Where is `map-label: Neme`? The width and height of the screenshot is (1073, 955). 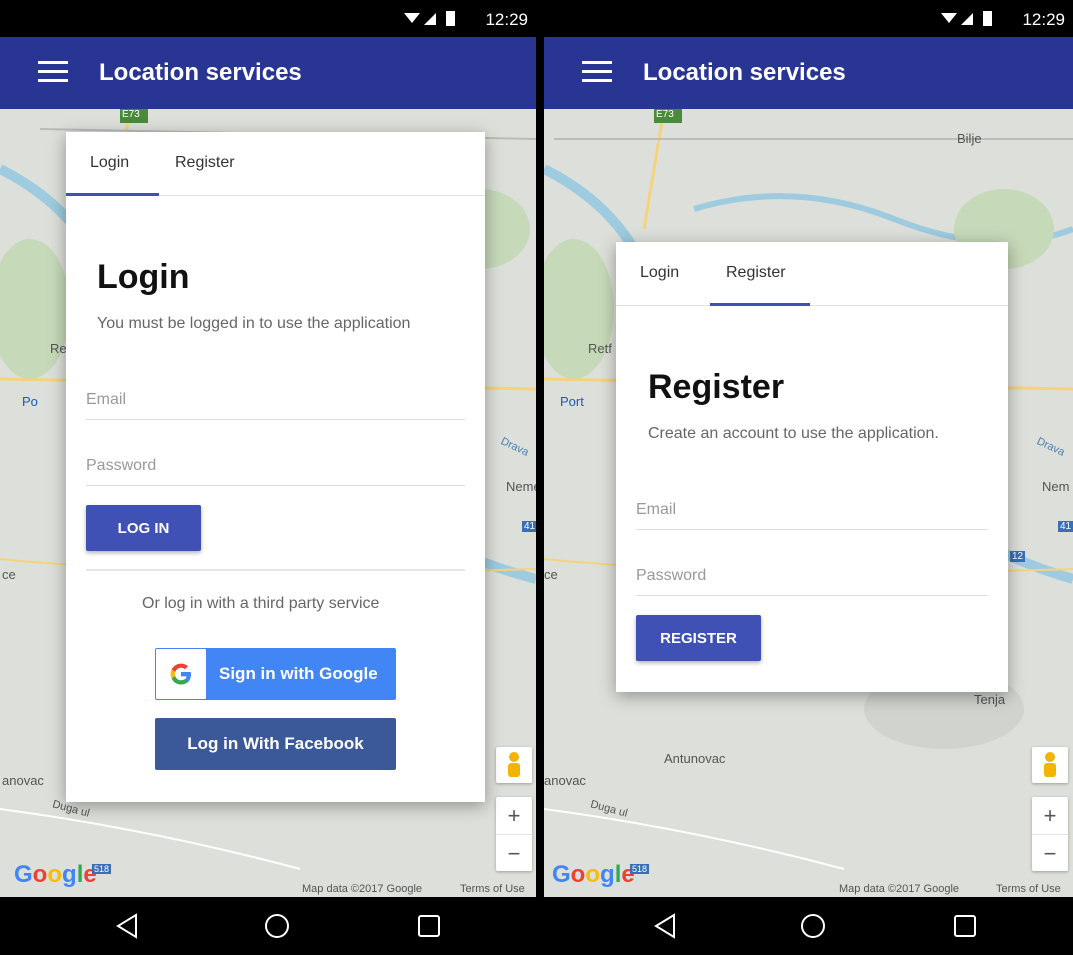
map-label: Neme is located at coordinates (521, 486).